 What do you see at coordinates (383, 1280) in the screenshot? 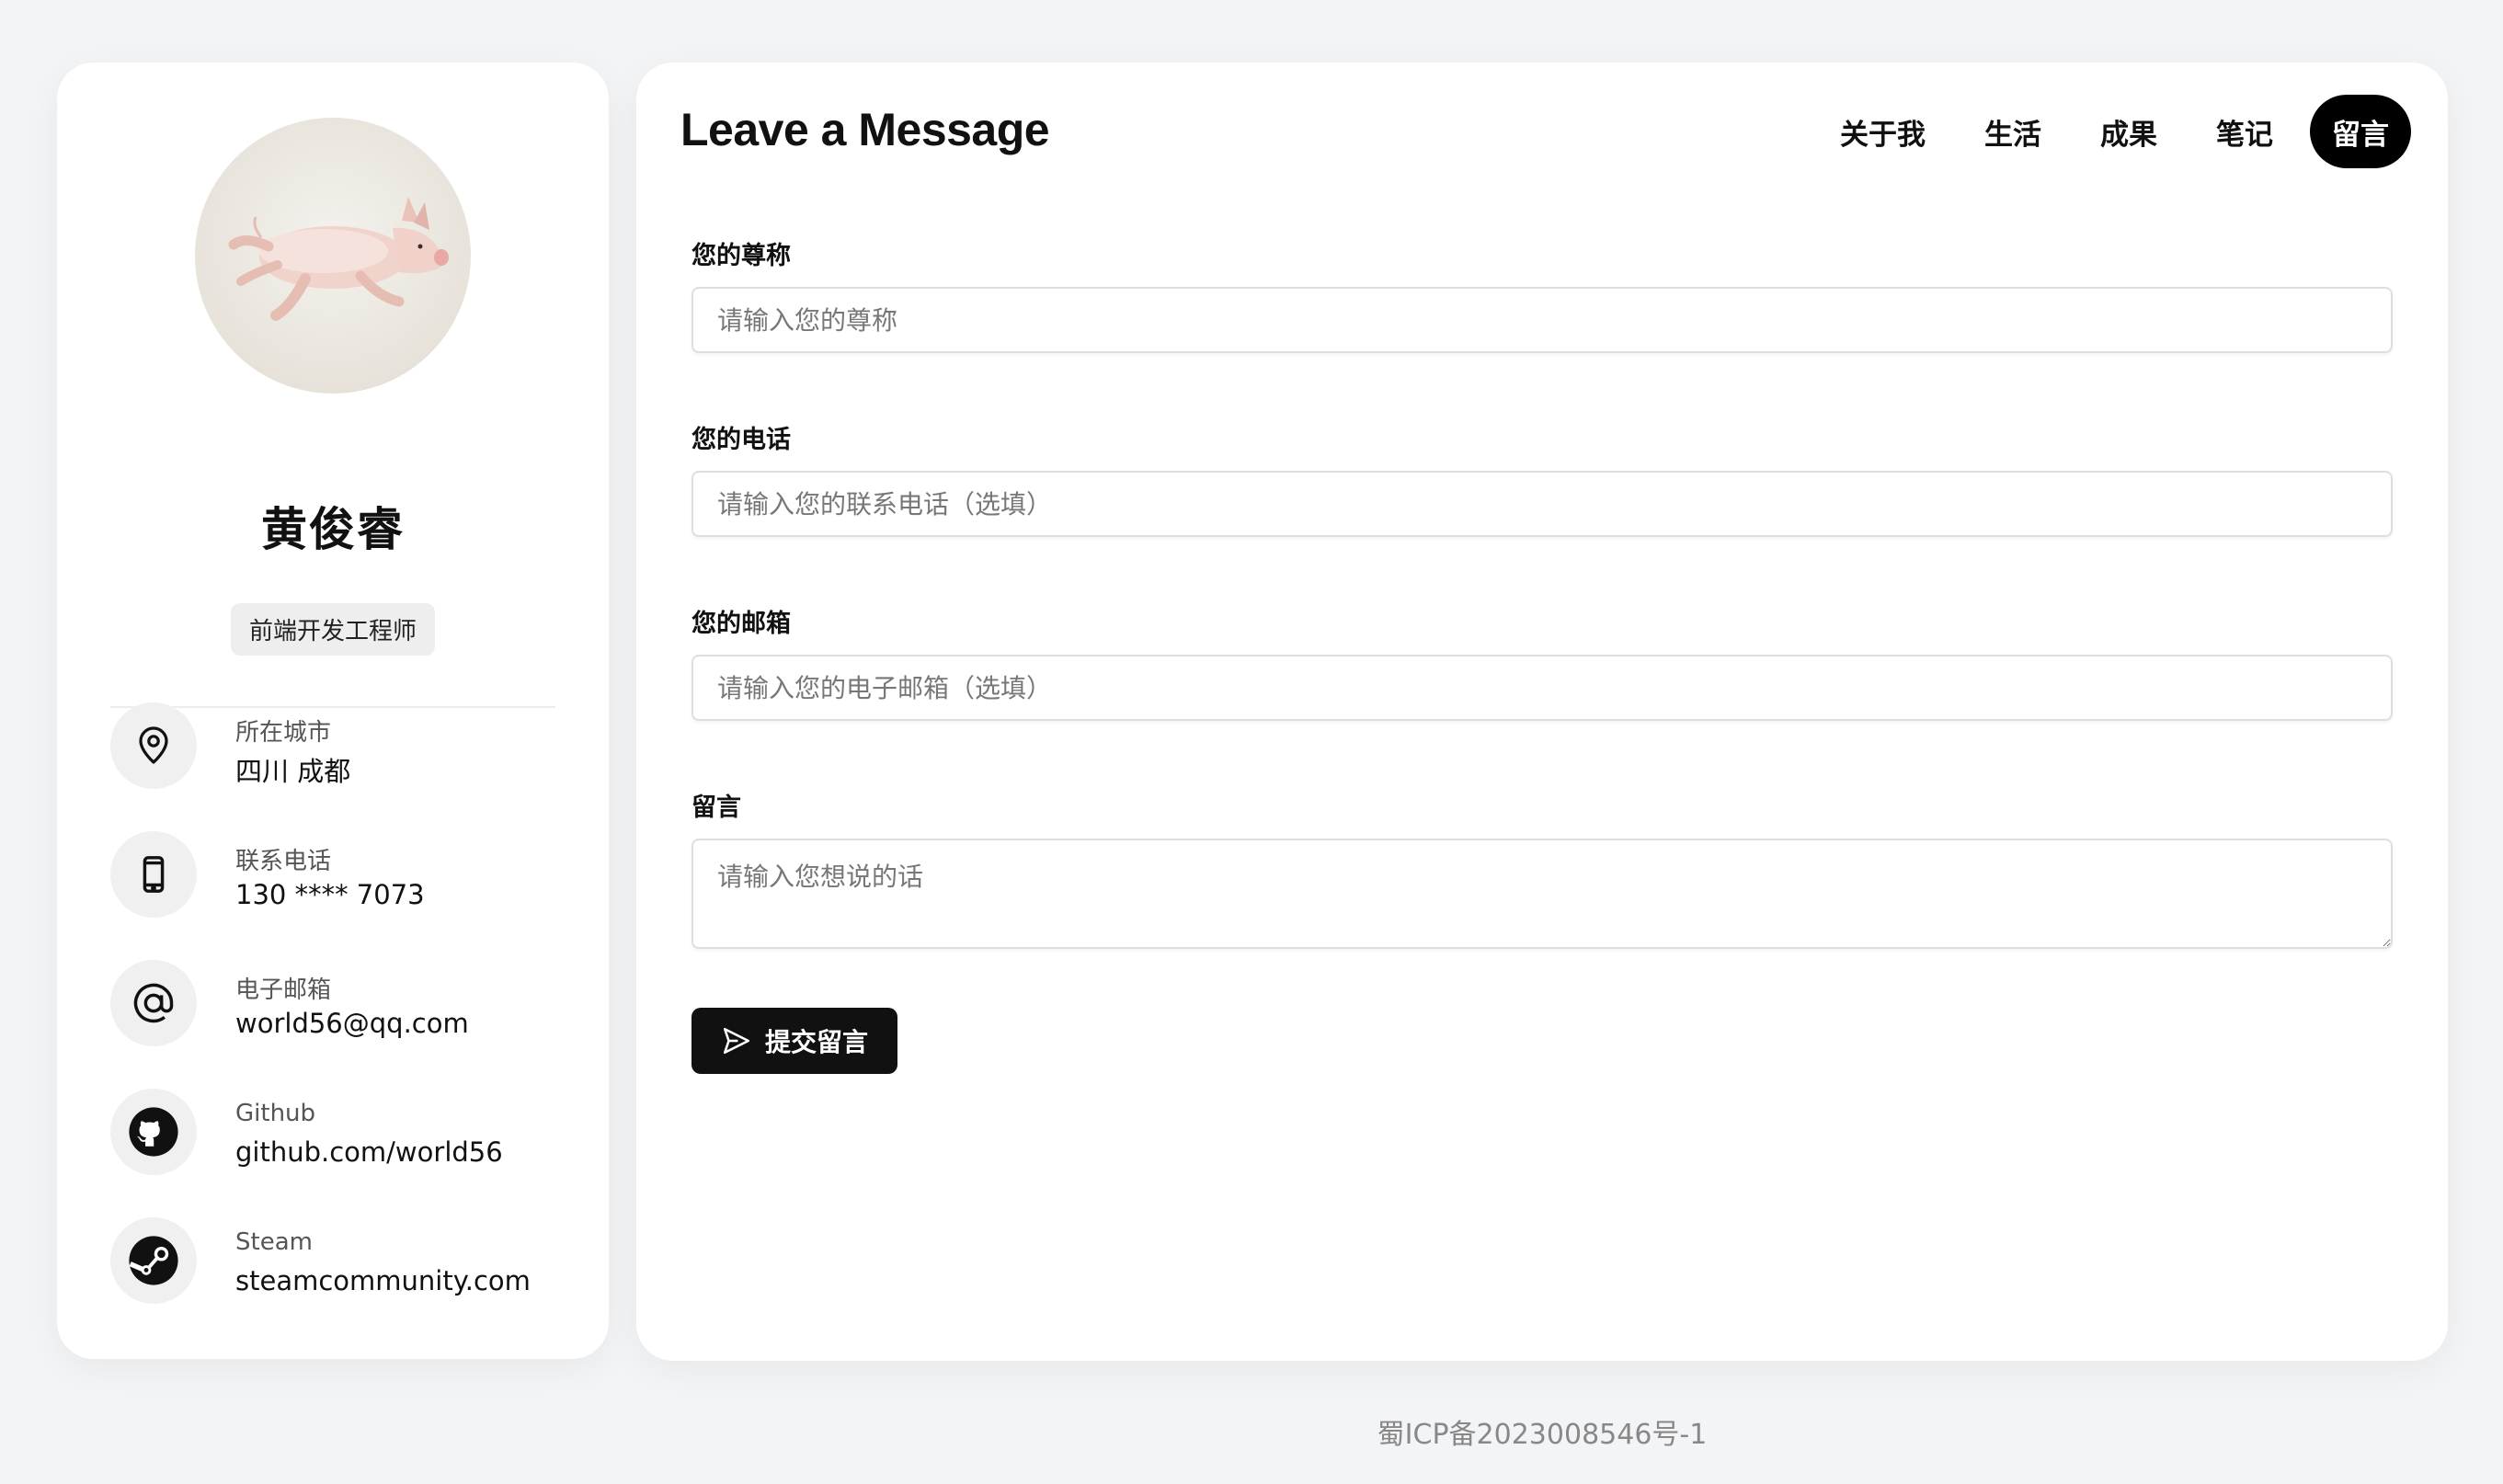
I see `contact-value: steamcommunity.com` at bounding box center [383, 1280].